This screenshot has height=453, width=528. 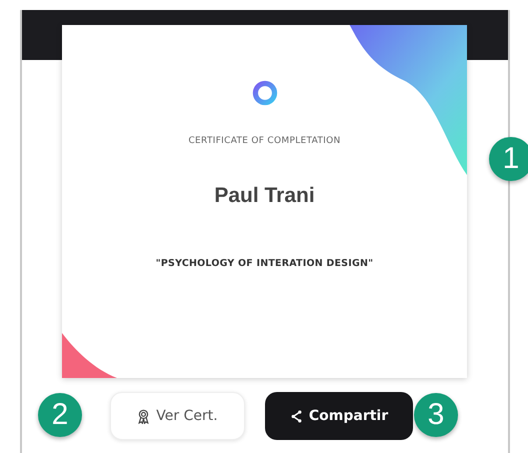 What do you see at coordinates (296, 416) in the screenshot?
I see `share-icon` at bounding box center [296, 416].